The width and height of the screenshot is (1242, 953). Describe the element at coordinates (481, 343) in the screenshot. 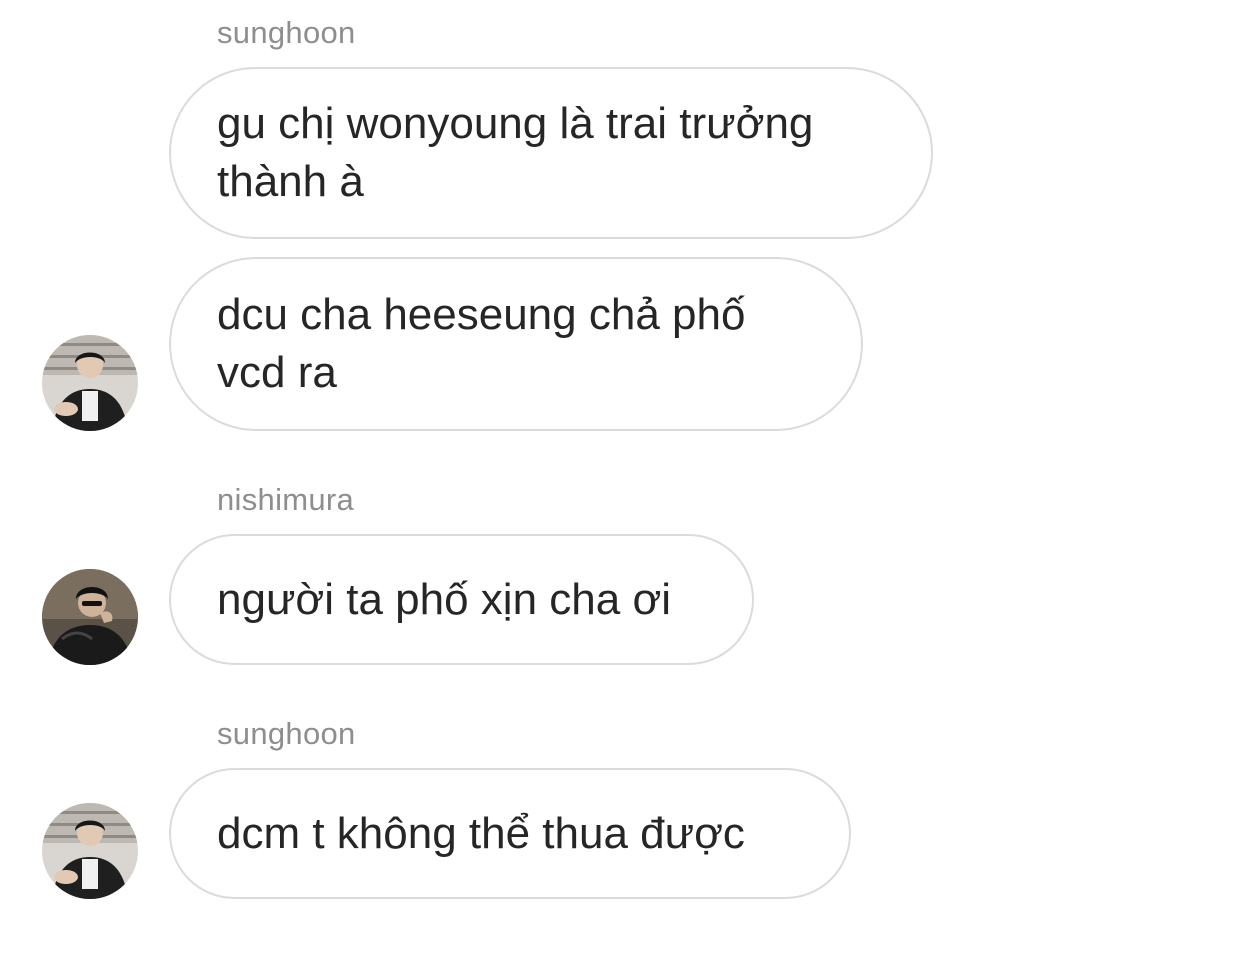

I see `message-text: dcu cha heeseung chả phố vcd ra` at that location.